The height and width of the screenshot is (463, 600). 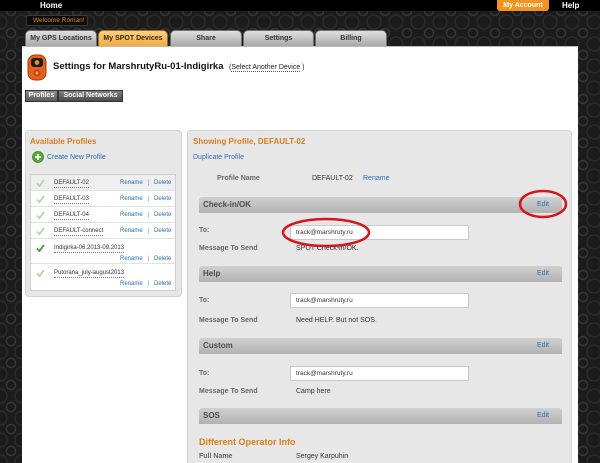 I want to click on tab-settings: Settings, so click(x=278, y=38).